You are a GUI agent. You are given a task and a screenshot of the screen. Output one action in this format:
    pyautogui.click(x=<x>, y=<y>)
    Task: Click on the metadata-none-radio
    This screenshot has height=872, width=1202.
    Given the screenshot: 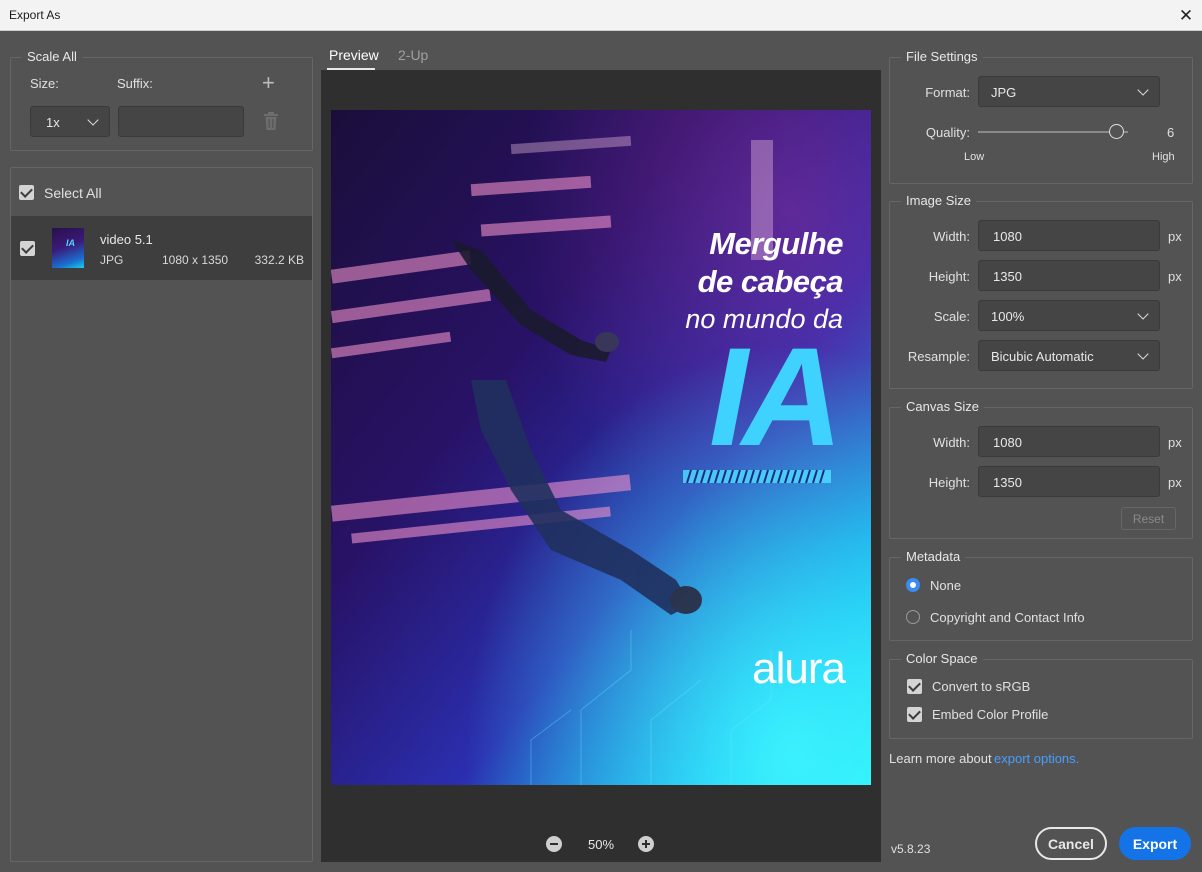 What is the action you would take?
    pyautogui.click(x=913, y=585)
    